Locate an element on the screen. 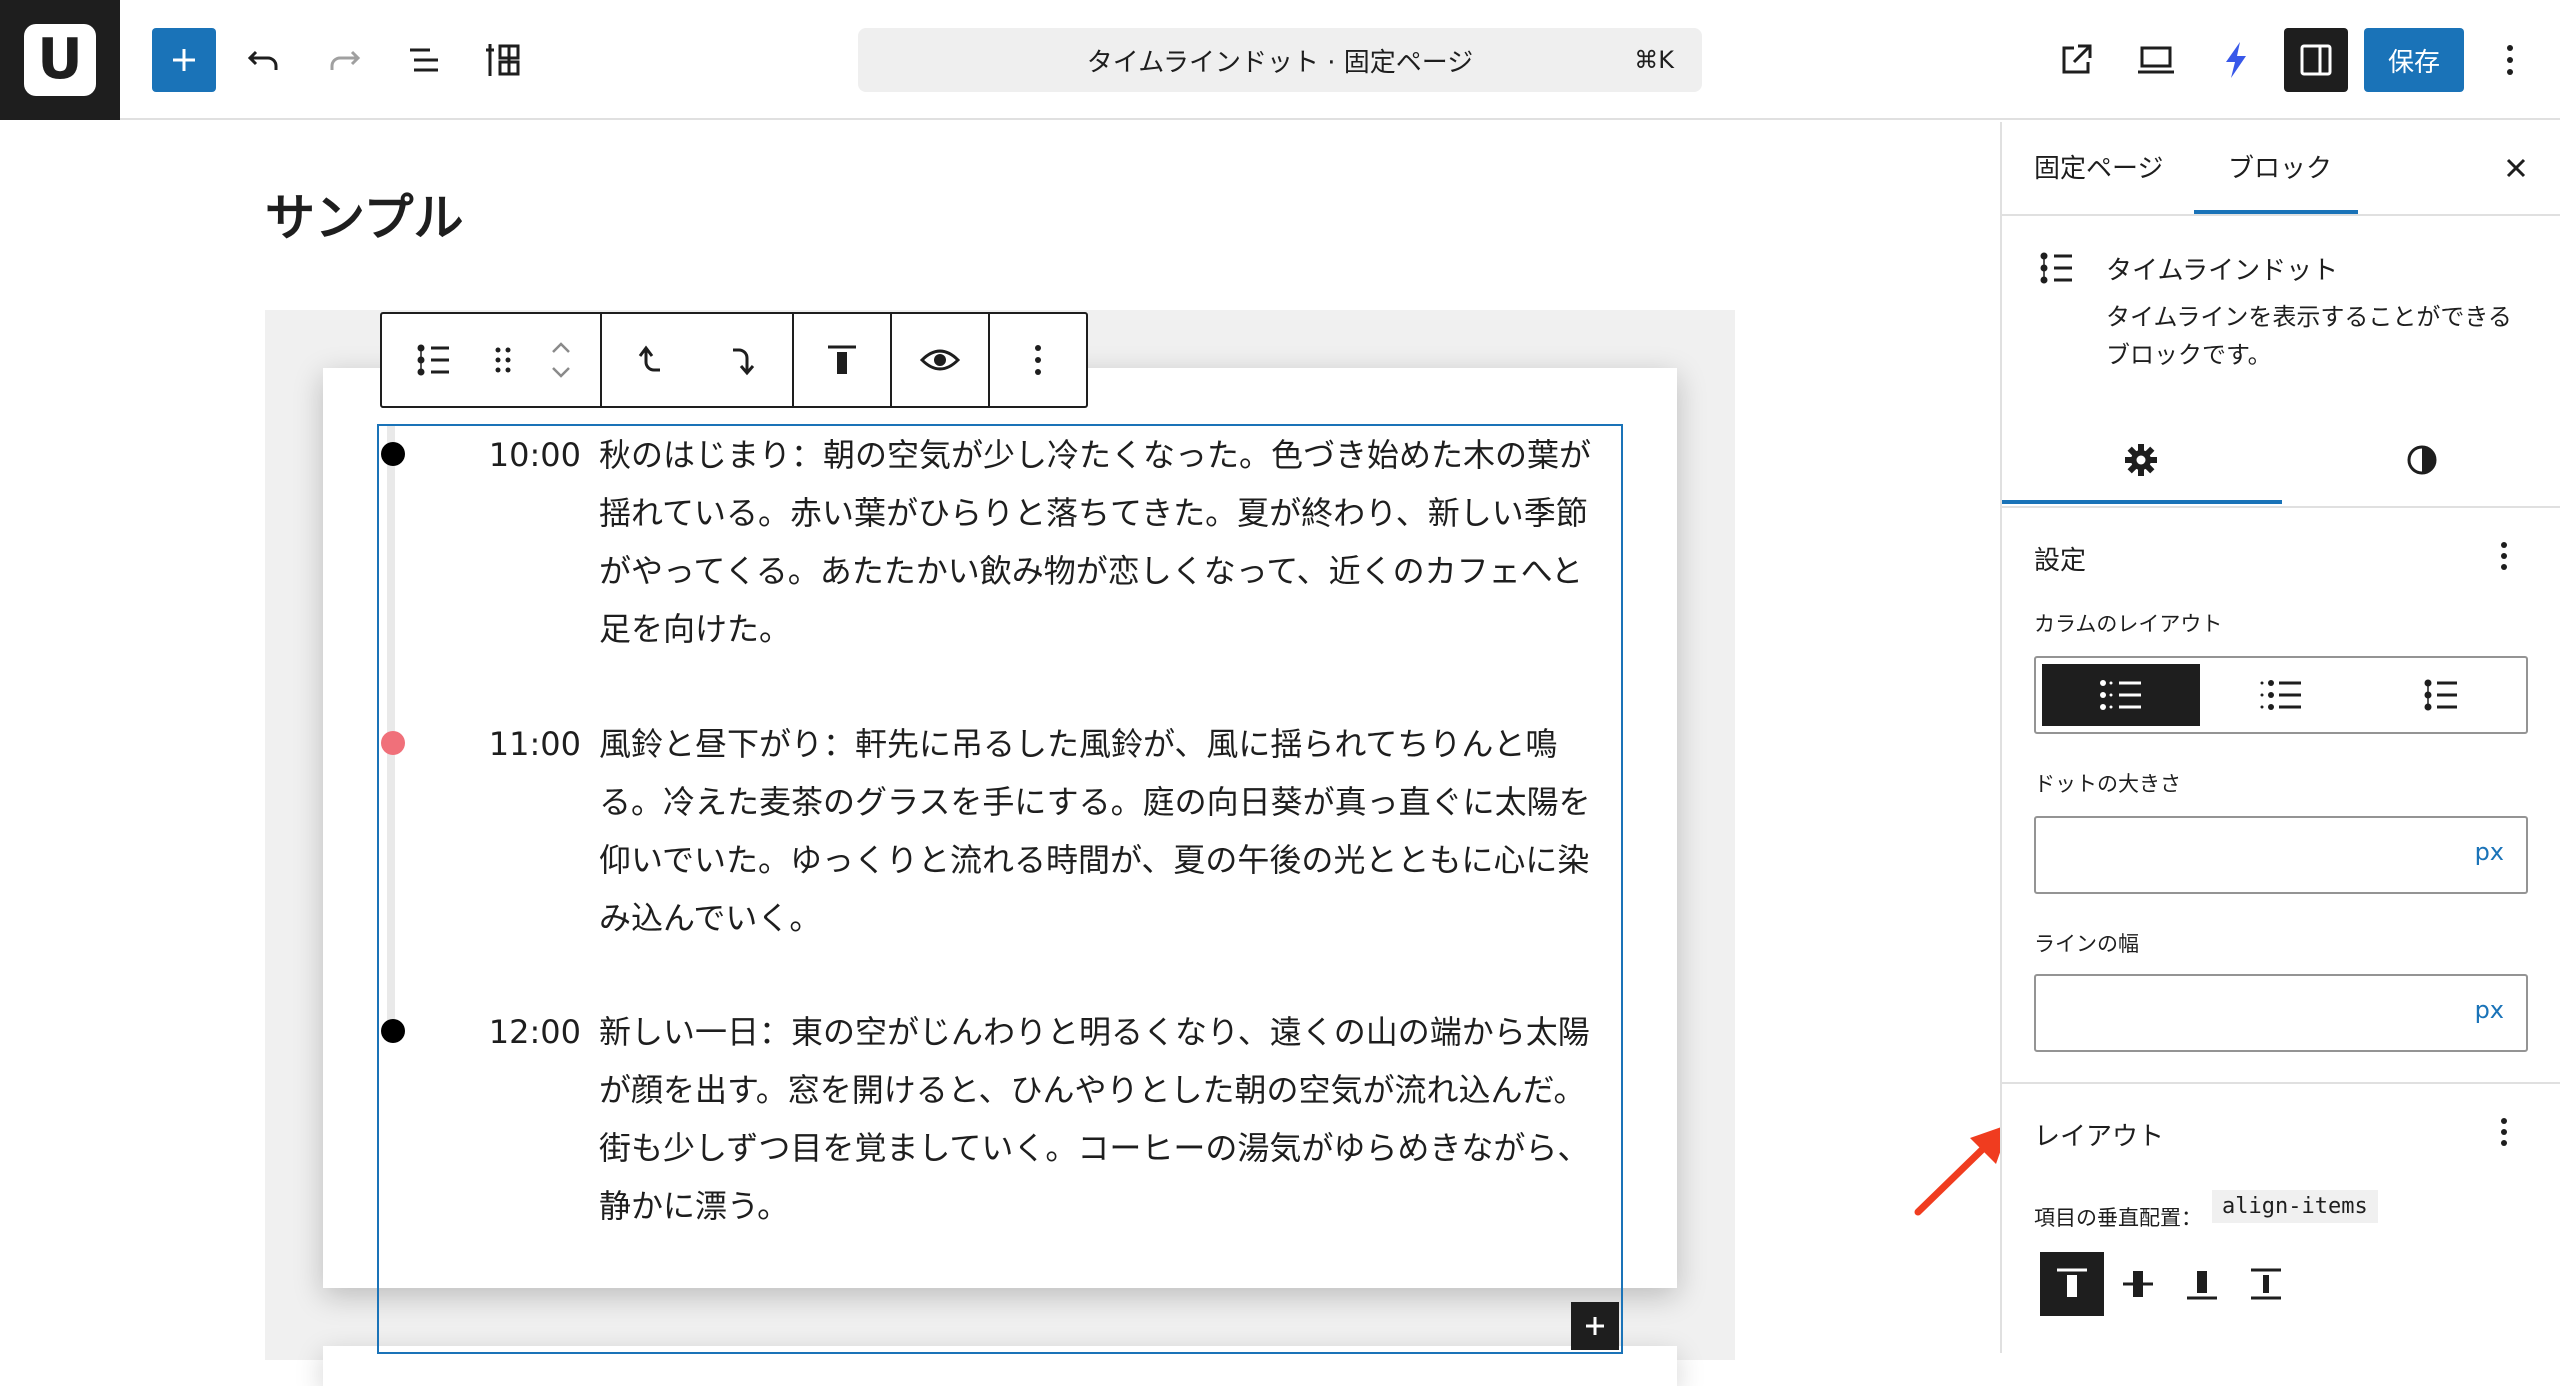 The width and height of the screenshot is (2560, 1386). plus-icon is located at coordinates (184, 60).